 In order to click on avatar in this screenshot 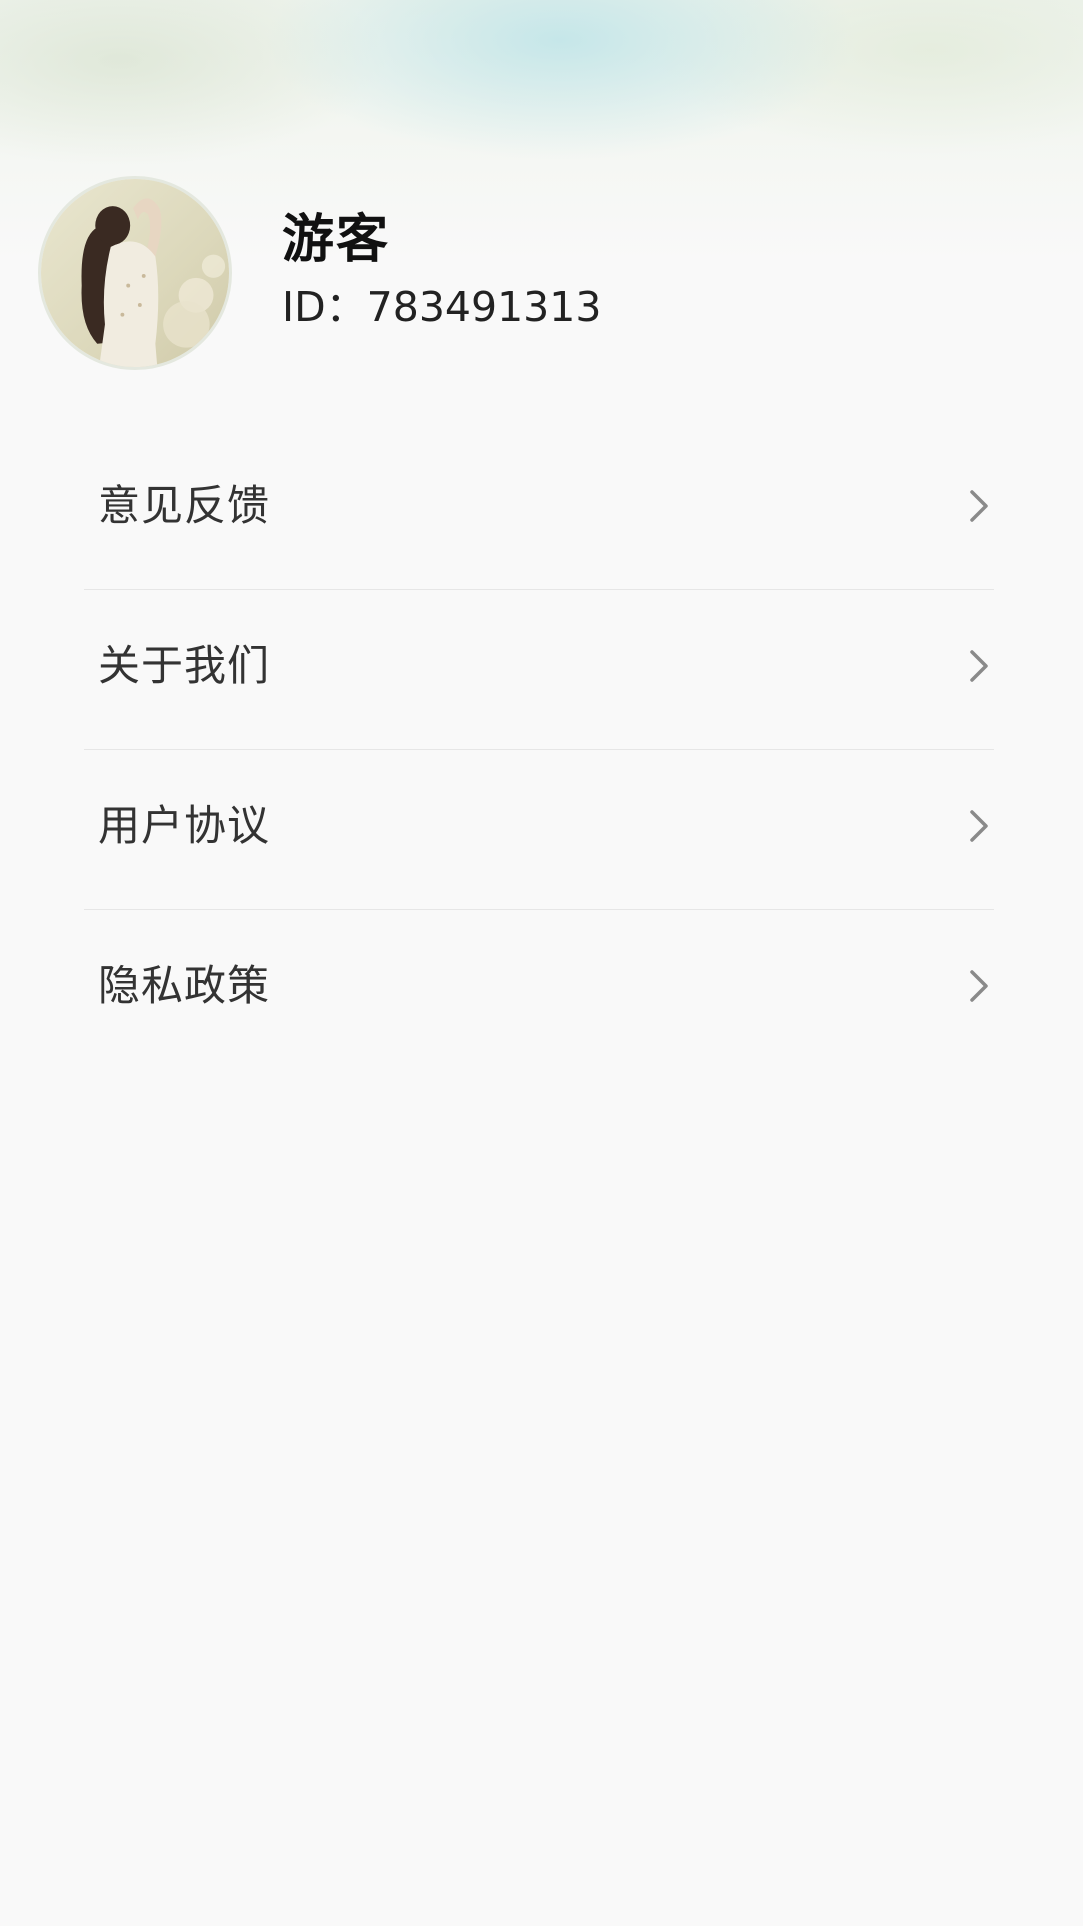, I will do `click(135, 273)`.